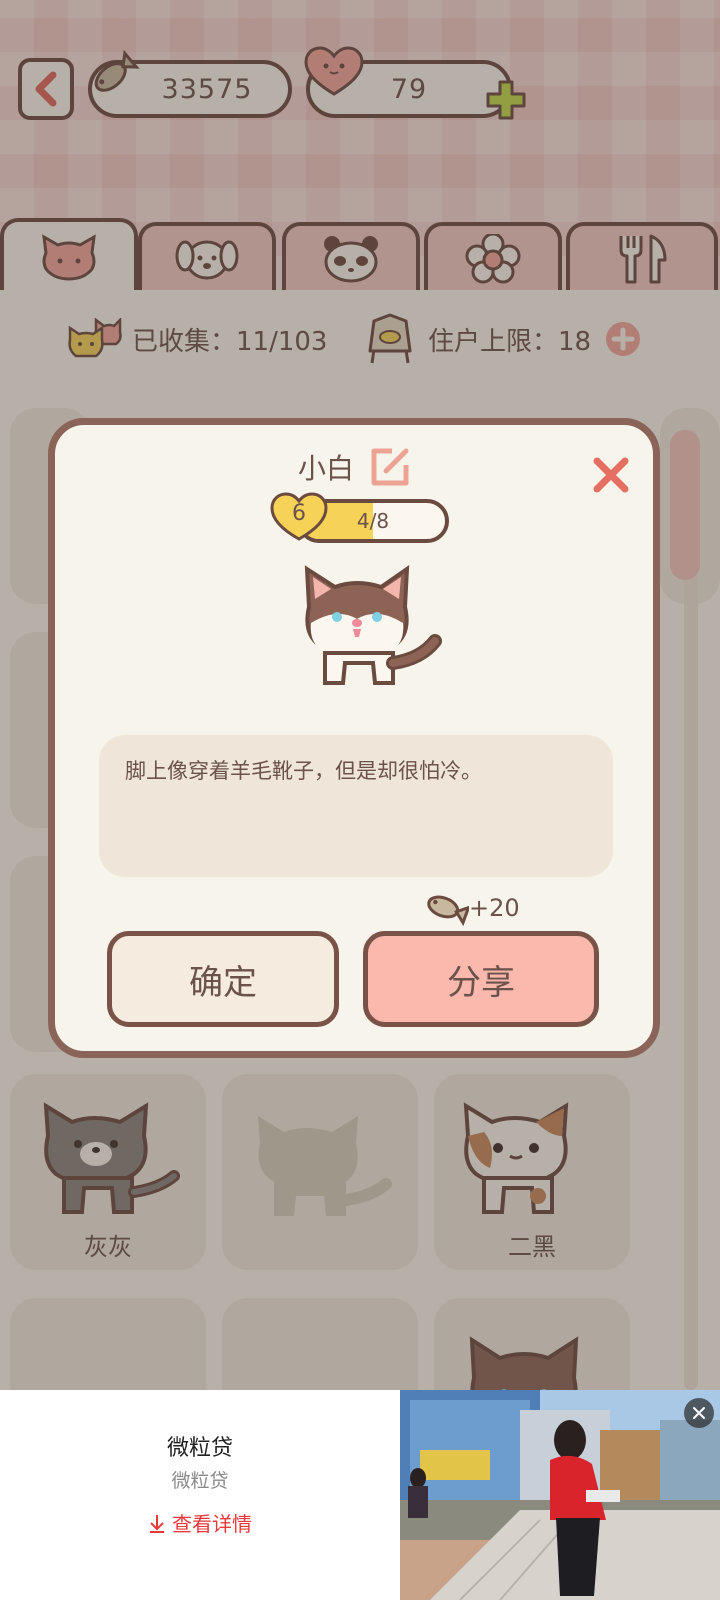 The width and height of the screenshot is (720, 1600). I want to click on ad-details-label: 查看详情, so click(212, 1524).